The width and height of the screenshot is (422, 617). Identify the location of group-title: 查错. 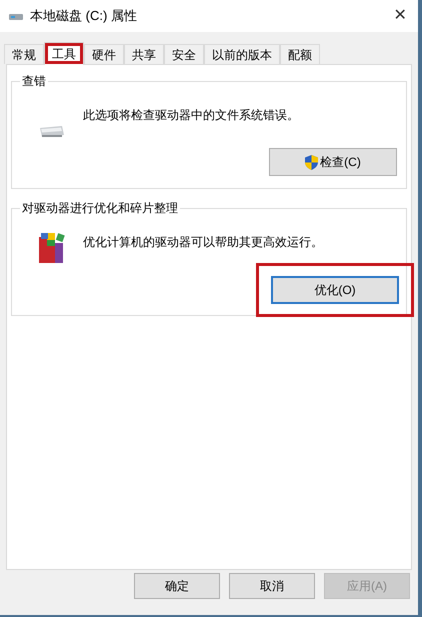
(34, 81).